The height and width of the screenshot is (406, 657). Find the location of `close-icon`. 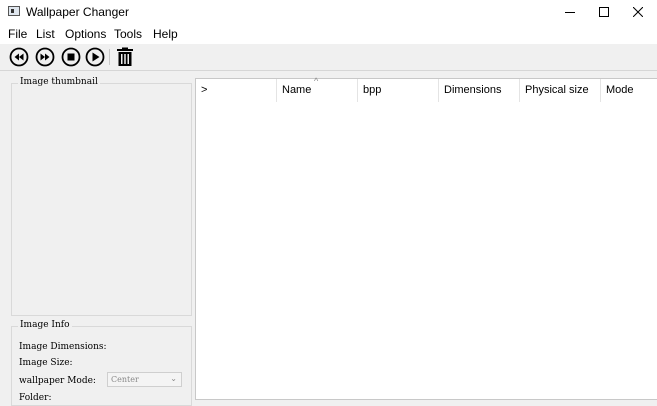

close-icon is located at coordinates (638, 12).